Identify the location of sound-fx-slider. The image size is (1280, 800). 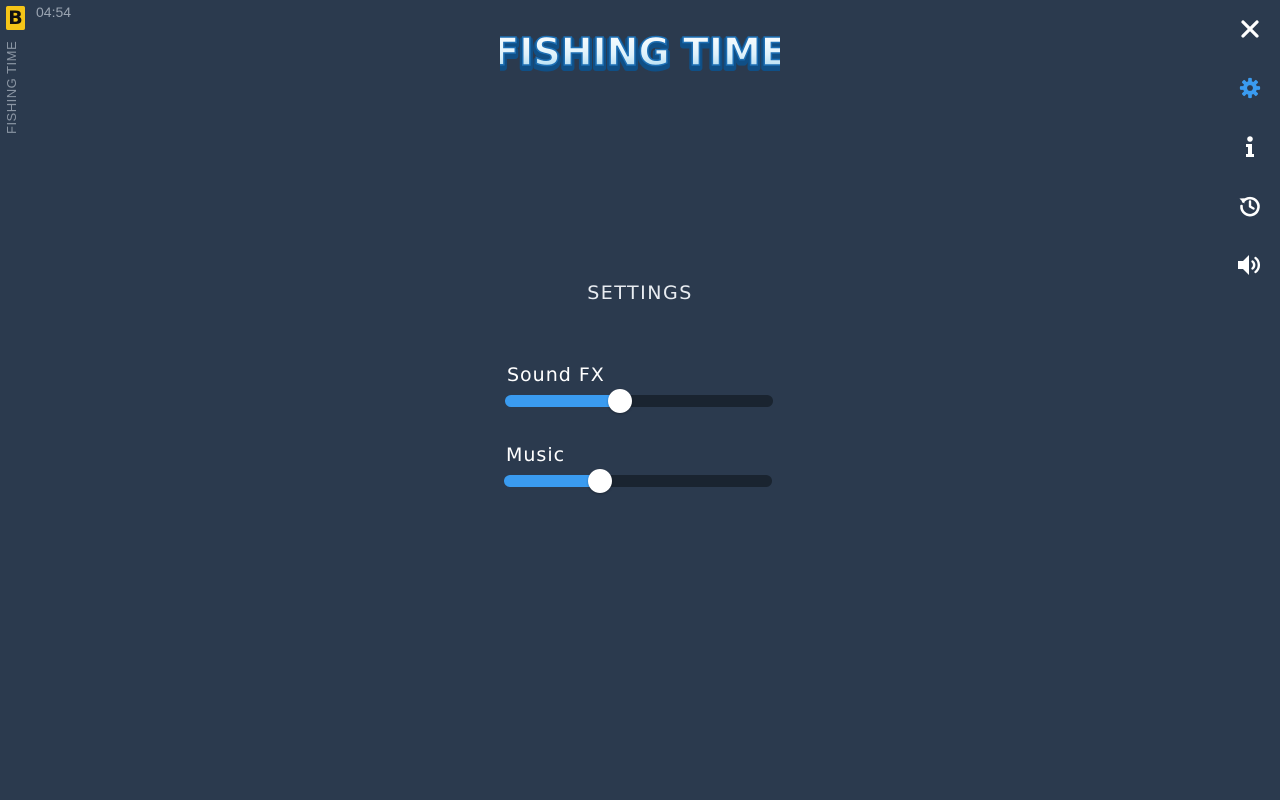
(639, 401).